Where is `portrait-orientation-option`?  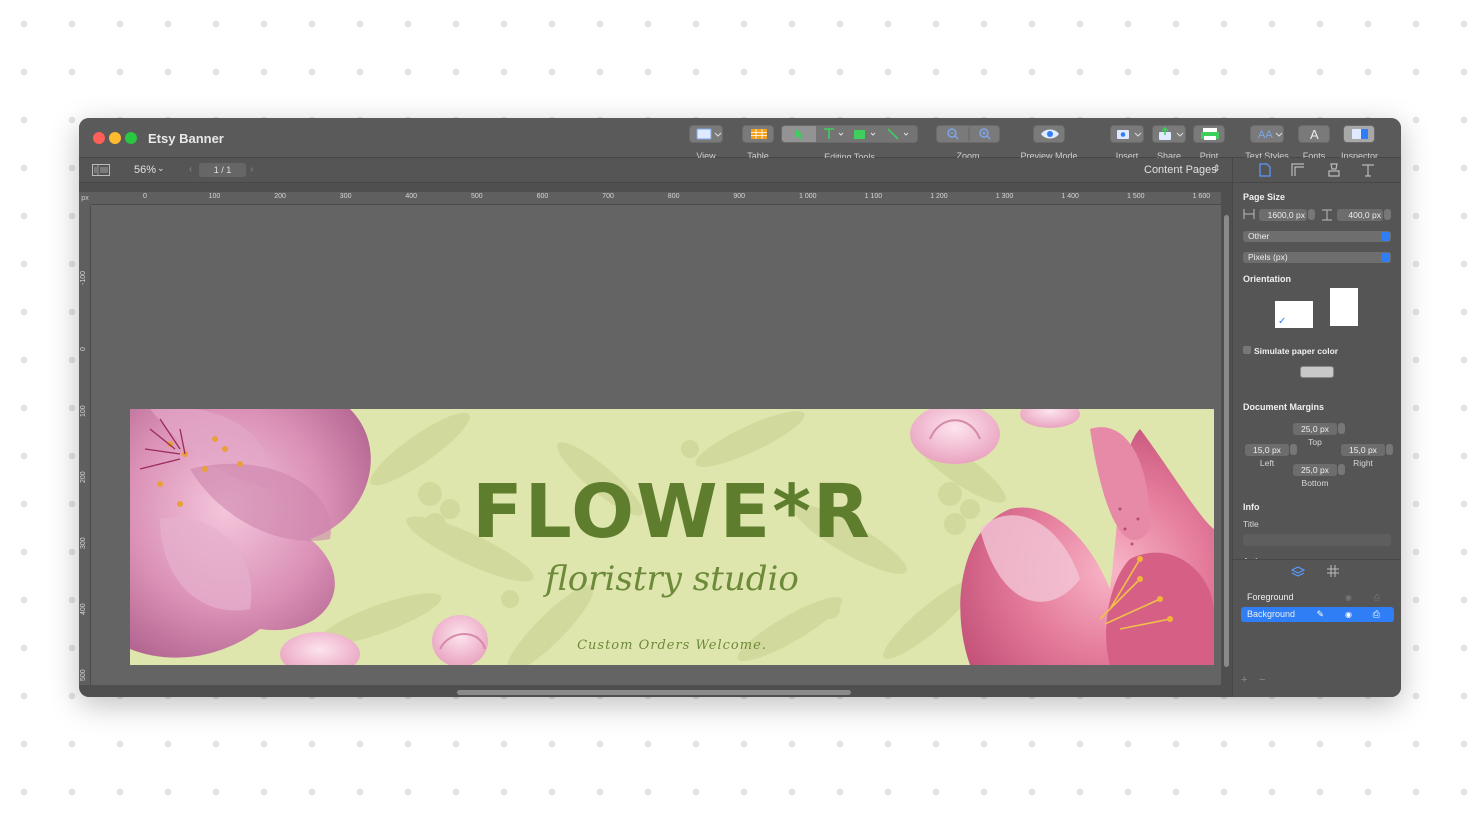 portrait-orientation-option is located at coordinates (1344, 307).